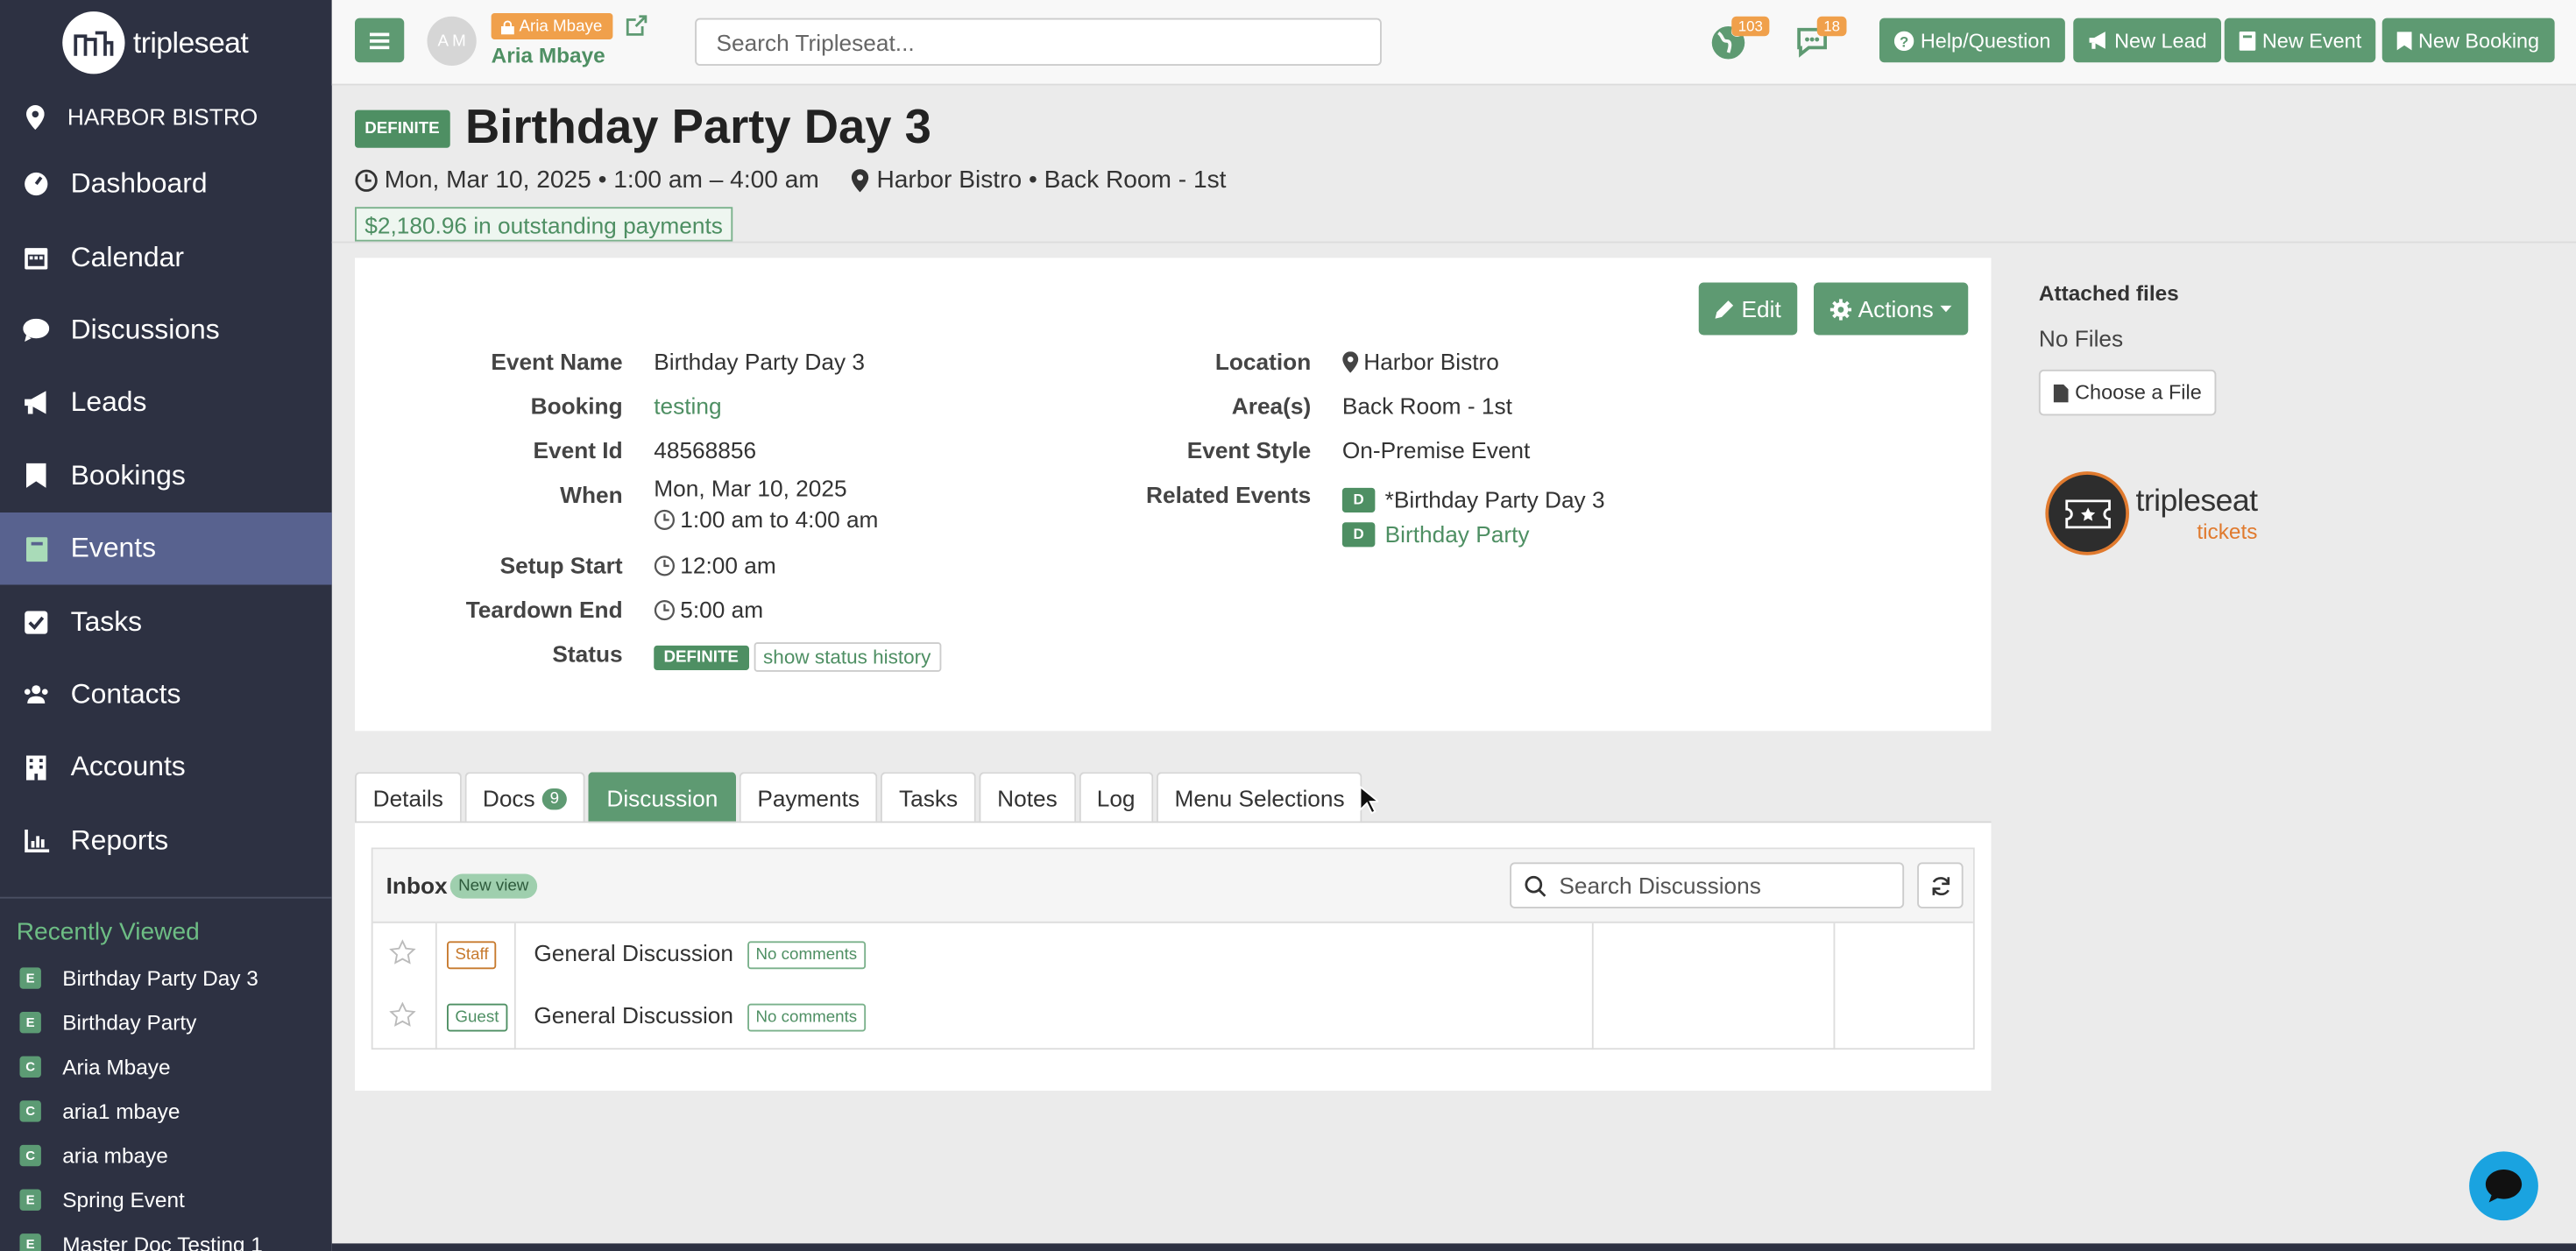 The image size is (2576, 1251). Describe the element at coordinates (166, 621) in the screenshot. I see `sidebar-item-tasks: Tasks` at that location.